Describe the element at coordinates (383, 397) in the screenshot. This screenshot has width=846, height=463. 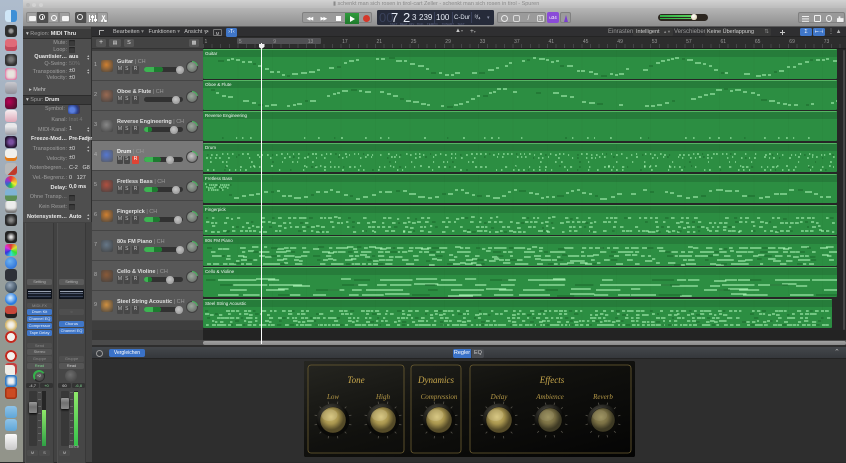
I see `svg-text: High` at that location.